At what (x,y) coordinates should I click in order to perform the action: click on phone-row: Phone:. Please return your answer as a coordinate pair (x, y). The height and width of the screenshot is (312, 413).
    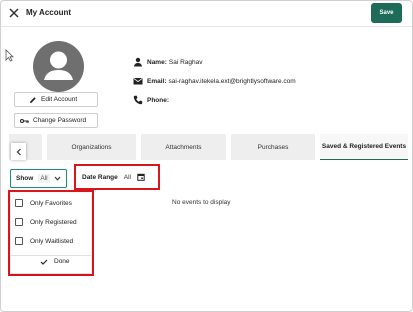
    Looking at the image, I should click on (152, 100).